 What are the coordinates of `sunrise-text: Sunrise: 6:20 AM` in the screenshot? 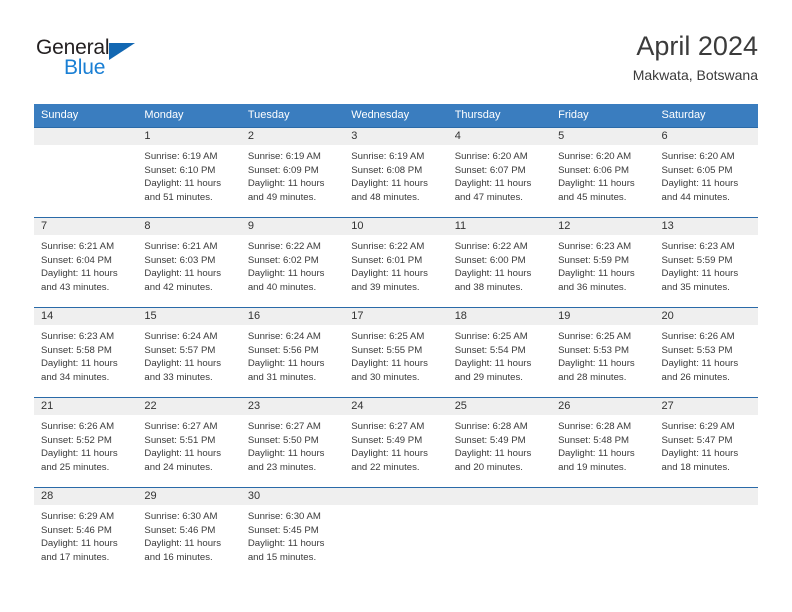 It's located at (595, 156).